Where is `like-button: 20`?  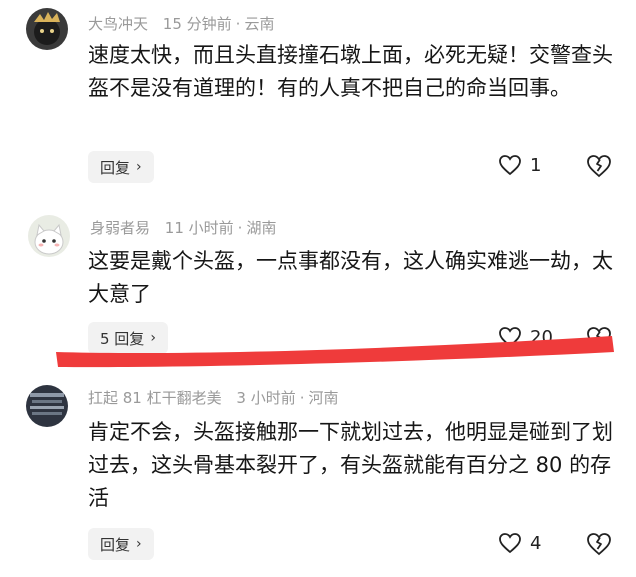 like-button: 20 is located at coordinates (525, 337).